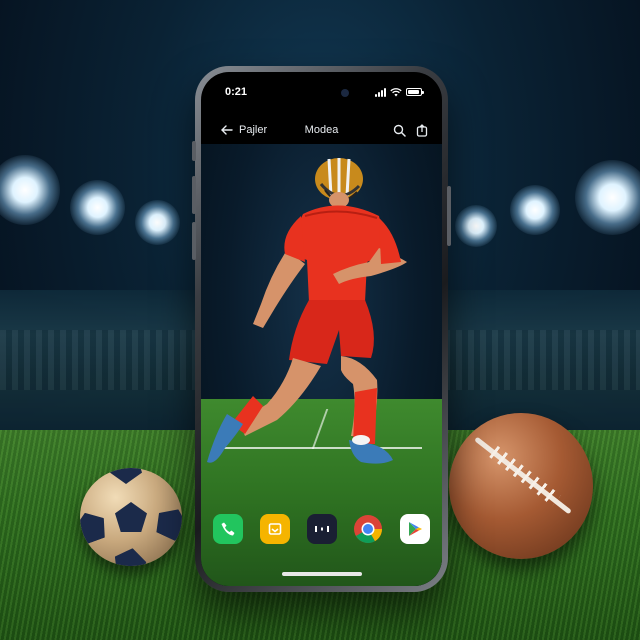 The width and height of the screenshot is (640, 640). I want to click on dynamic-island, so click(321, 93).